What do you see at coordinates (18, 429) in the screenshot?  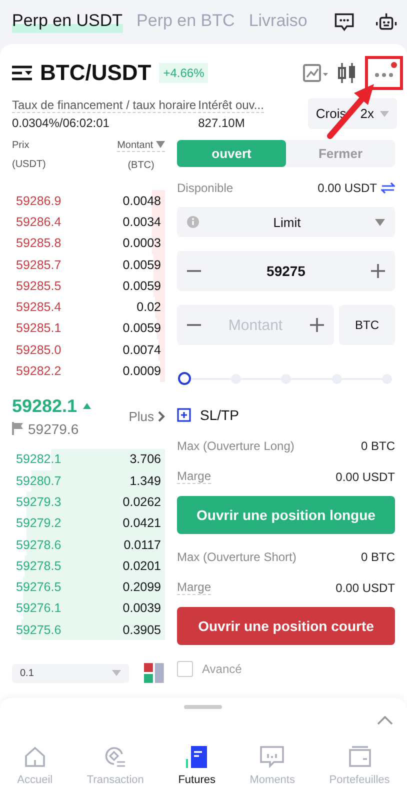 I see `flag-icon` at bounding box center [18, 429].